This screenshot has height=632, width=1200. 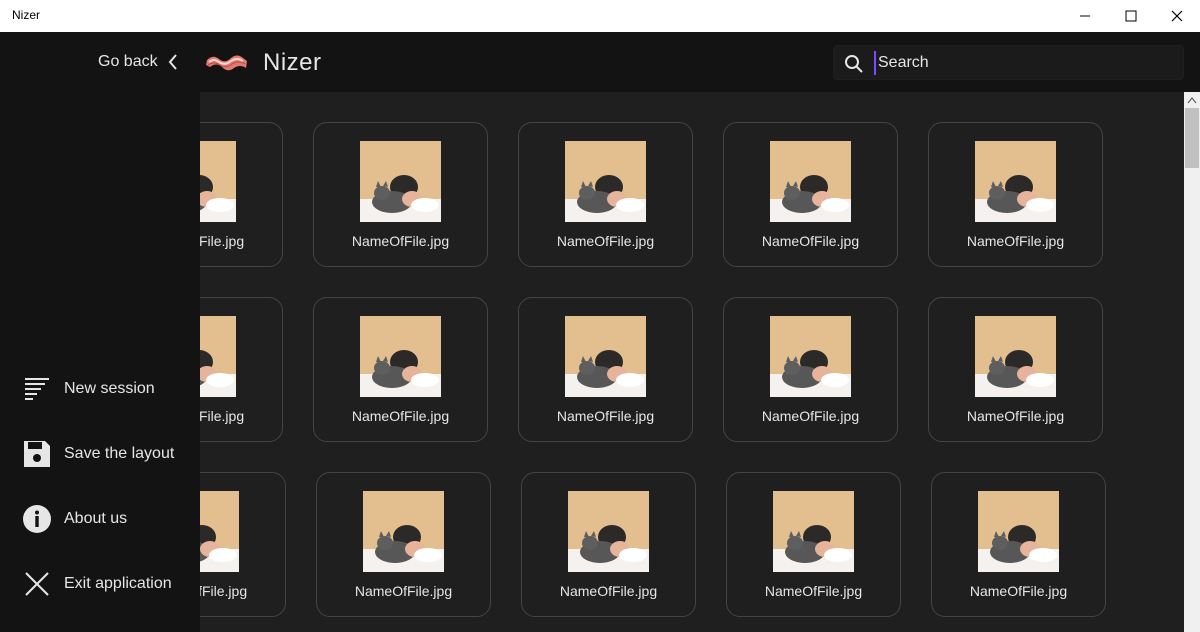 I want to click on close-window-button, so click(x=1177, y=16).